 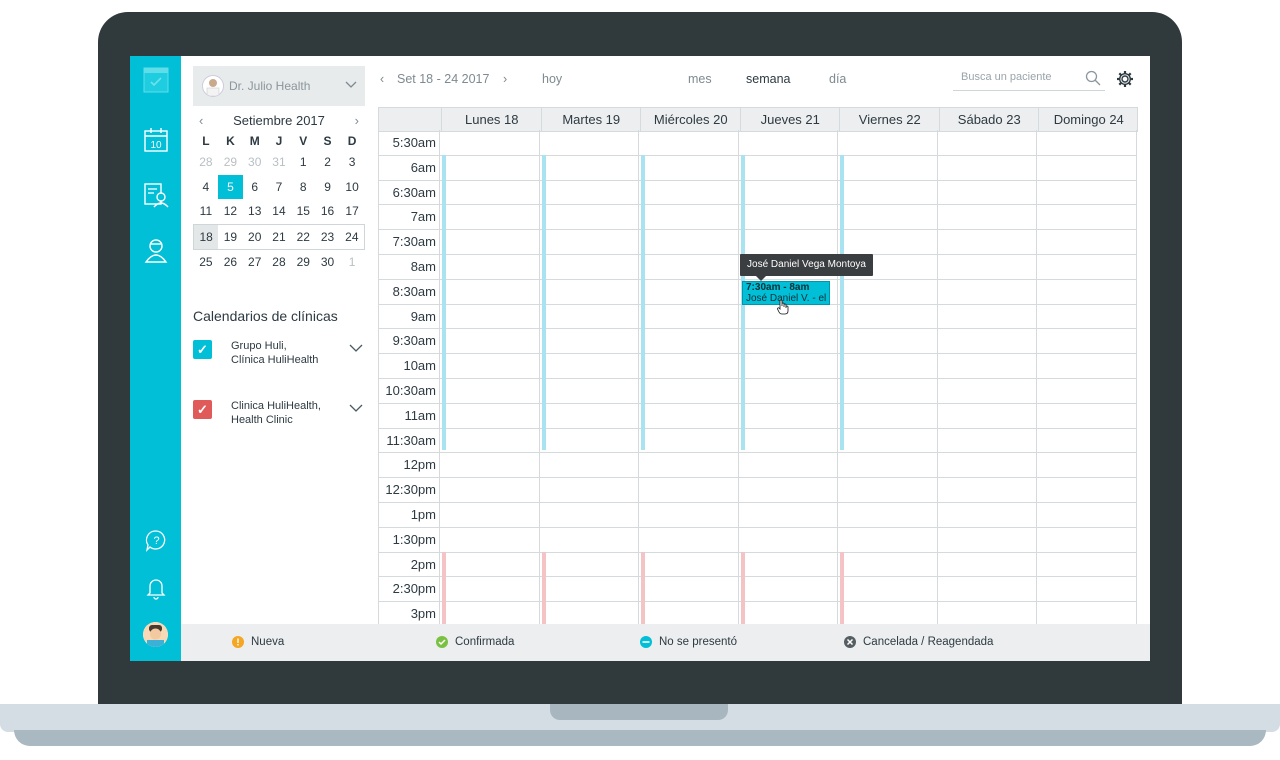 What do you see at coordinates (414, 192) in the screenshot?
I see `time-slot-label: 6:30am` at bounding box center [414, 192].